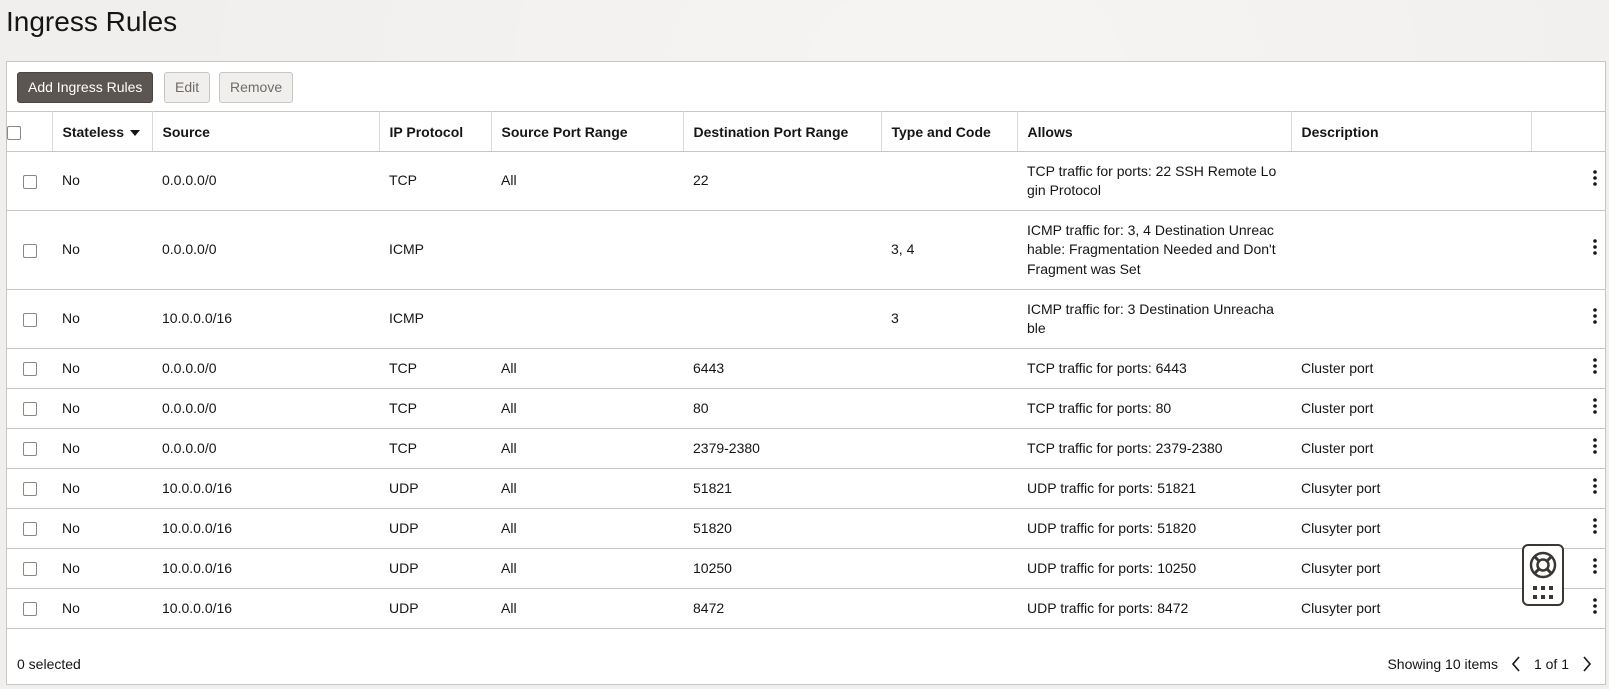 The width and height of the screenshot is (1609, 689). Describe the element at coordinates (1411, 181) in the screenshot. I see `cell-description` at that location.